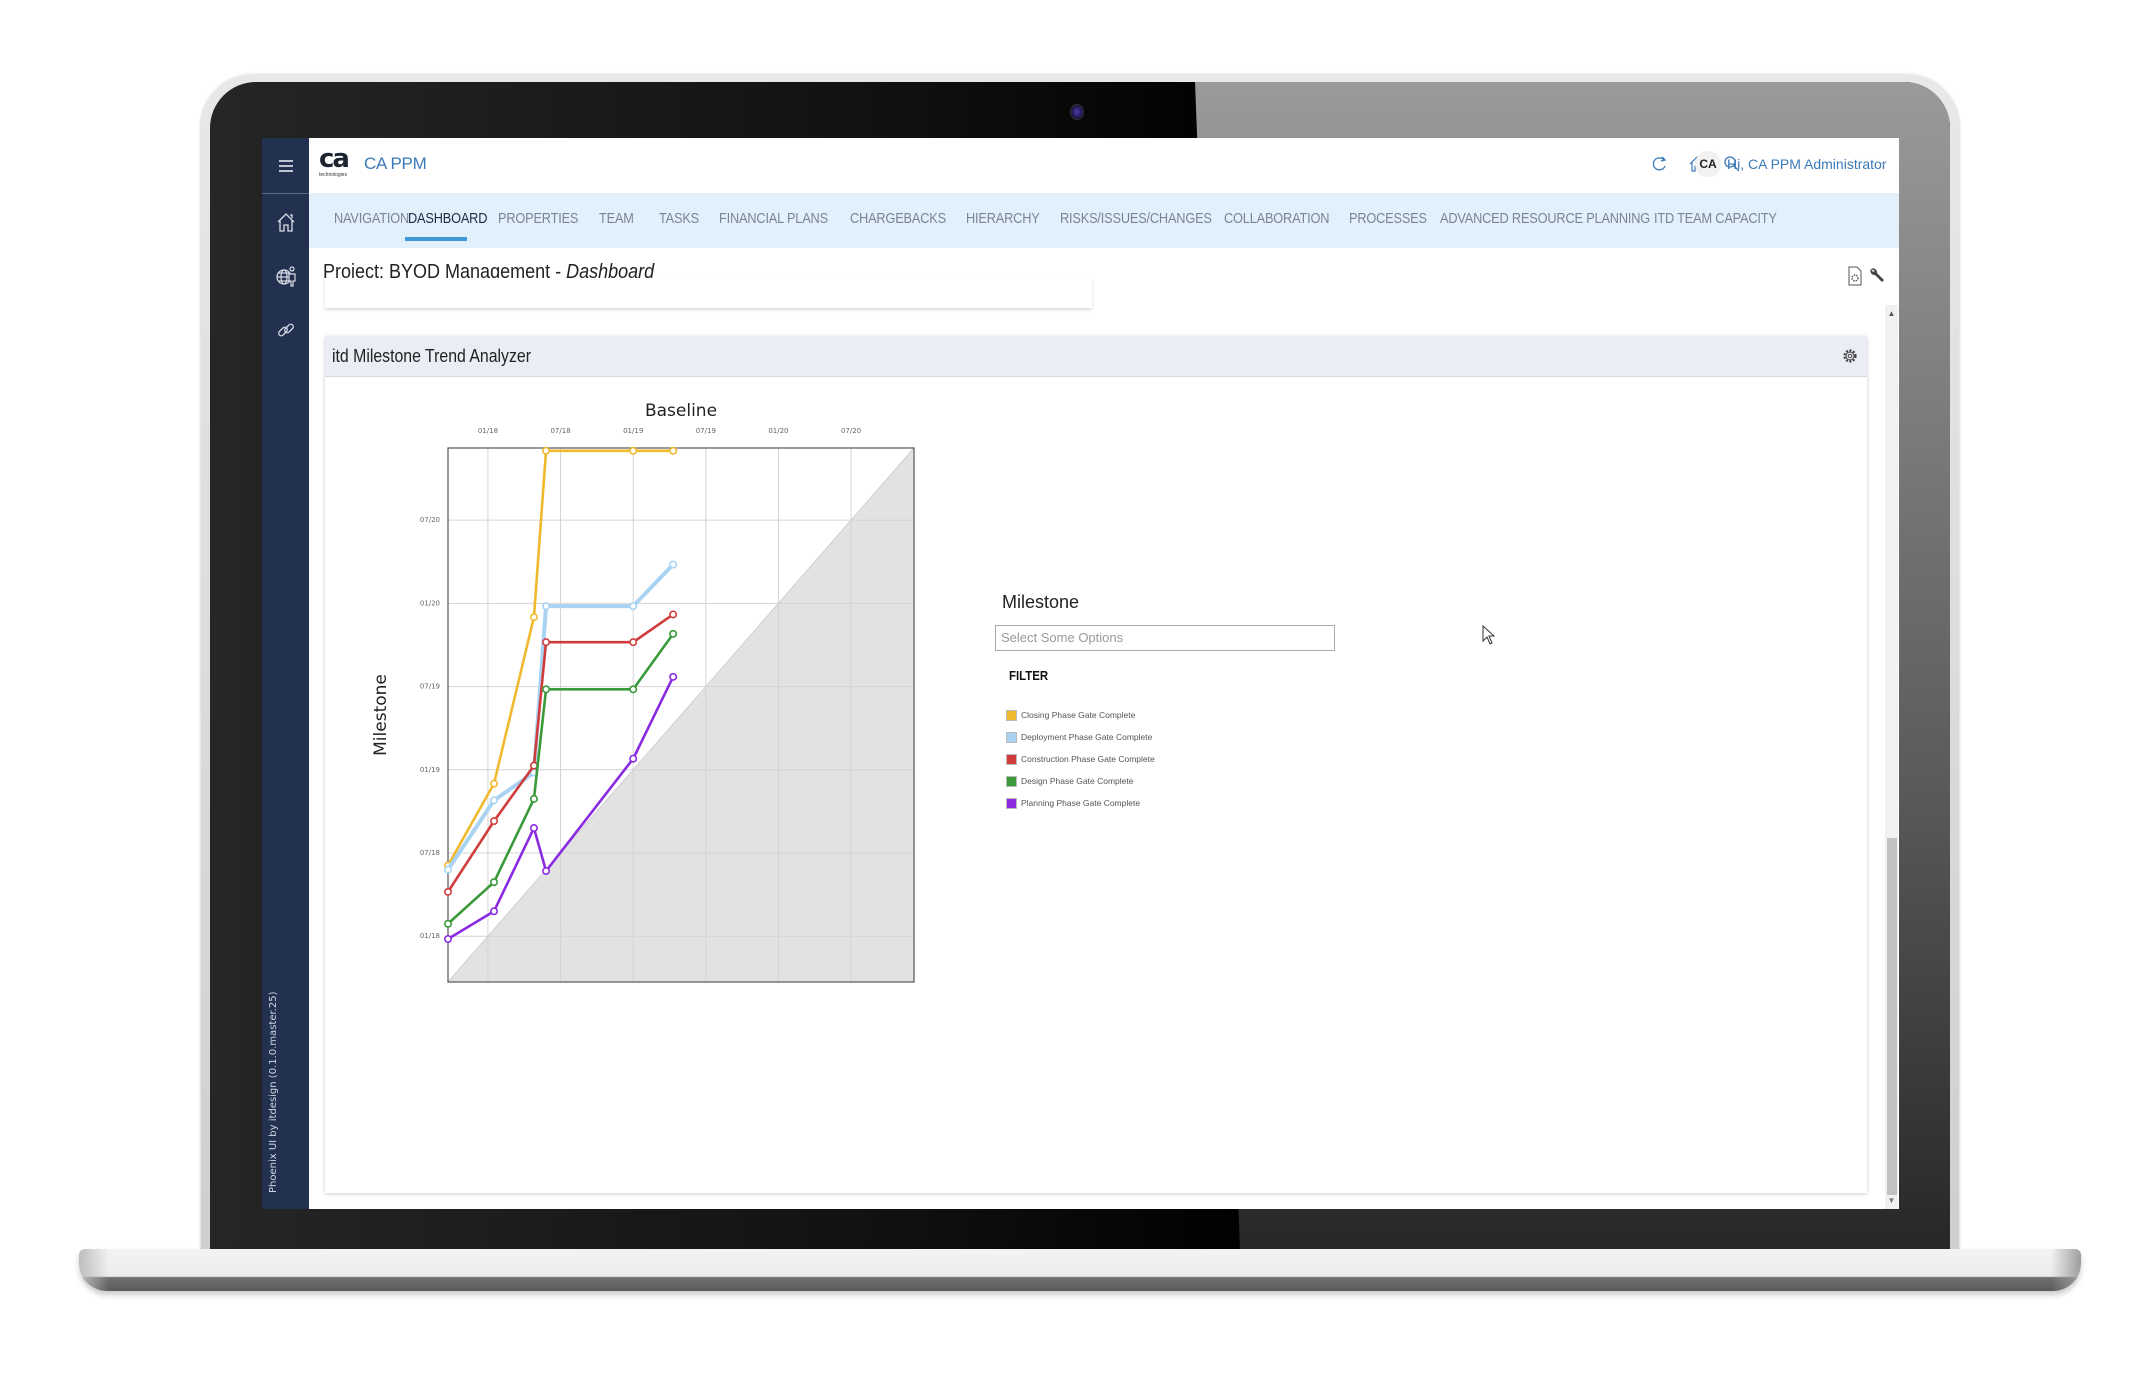 The width and height of the screenshot is (2148, 1379). What do you see at coordinates (488, 431) in the screenshot?
I see `x-tick-label: 01/18` at bounding box center [488, 431].